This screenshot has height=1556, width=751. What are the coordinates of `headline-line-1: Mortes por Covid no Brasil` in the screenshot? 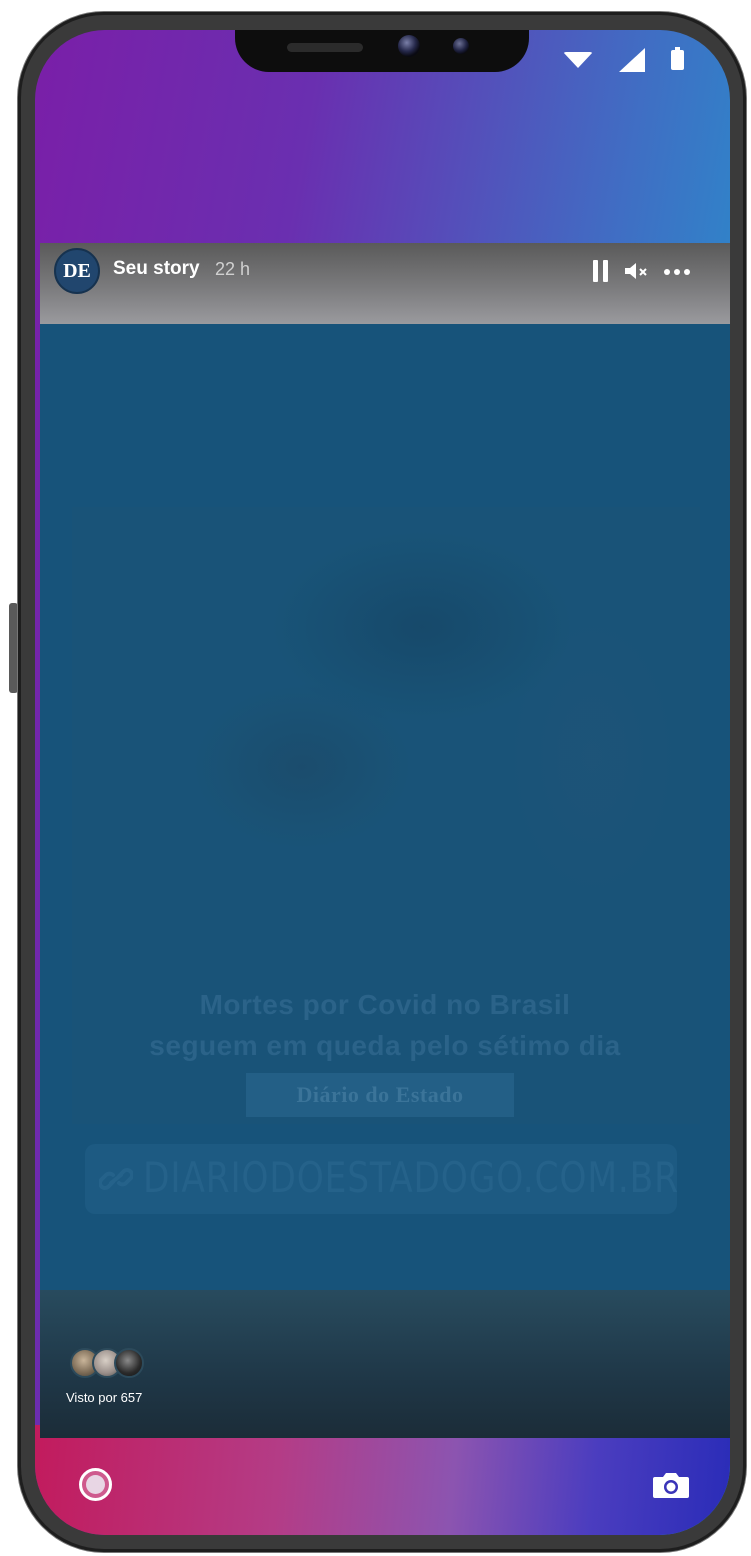 It's located at (385, 1004).